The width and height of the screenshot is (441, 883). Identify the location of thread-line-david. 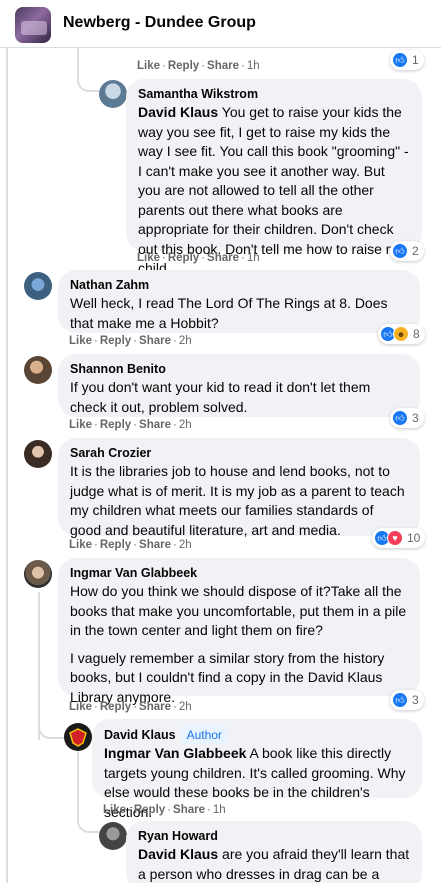
(78, 778).